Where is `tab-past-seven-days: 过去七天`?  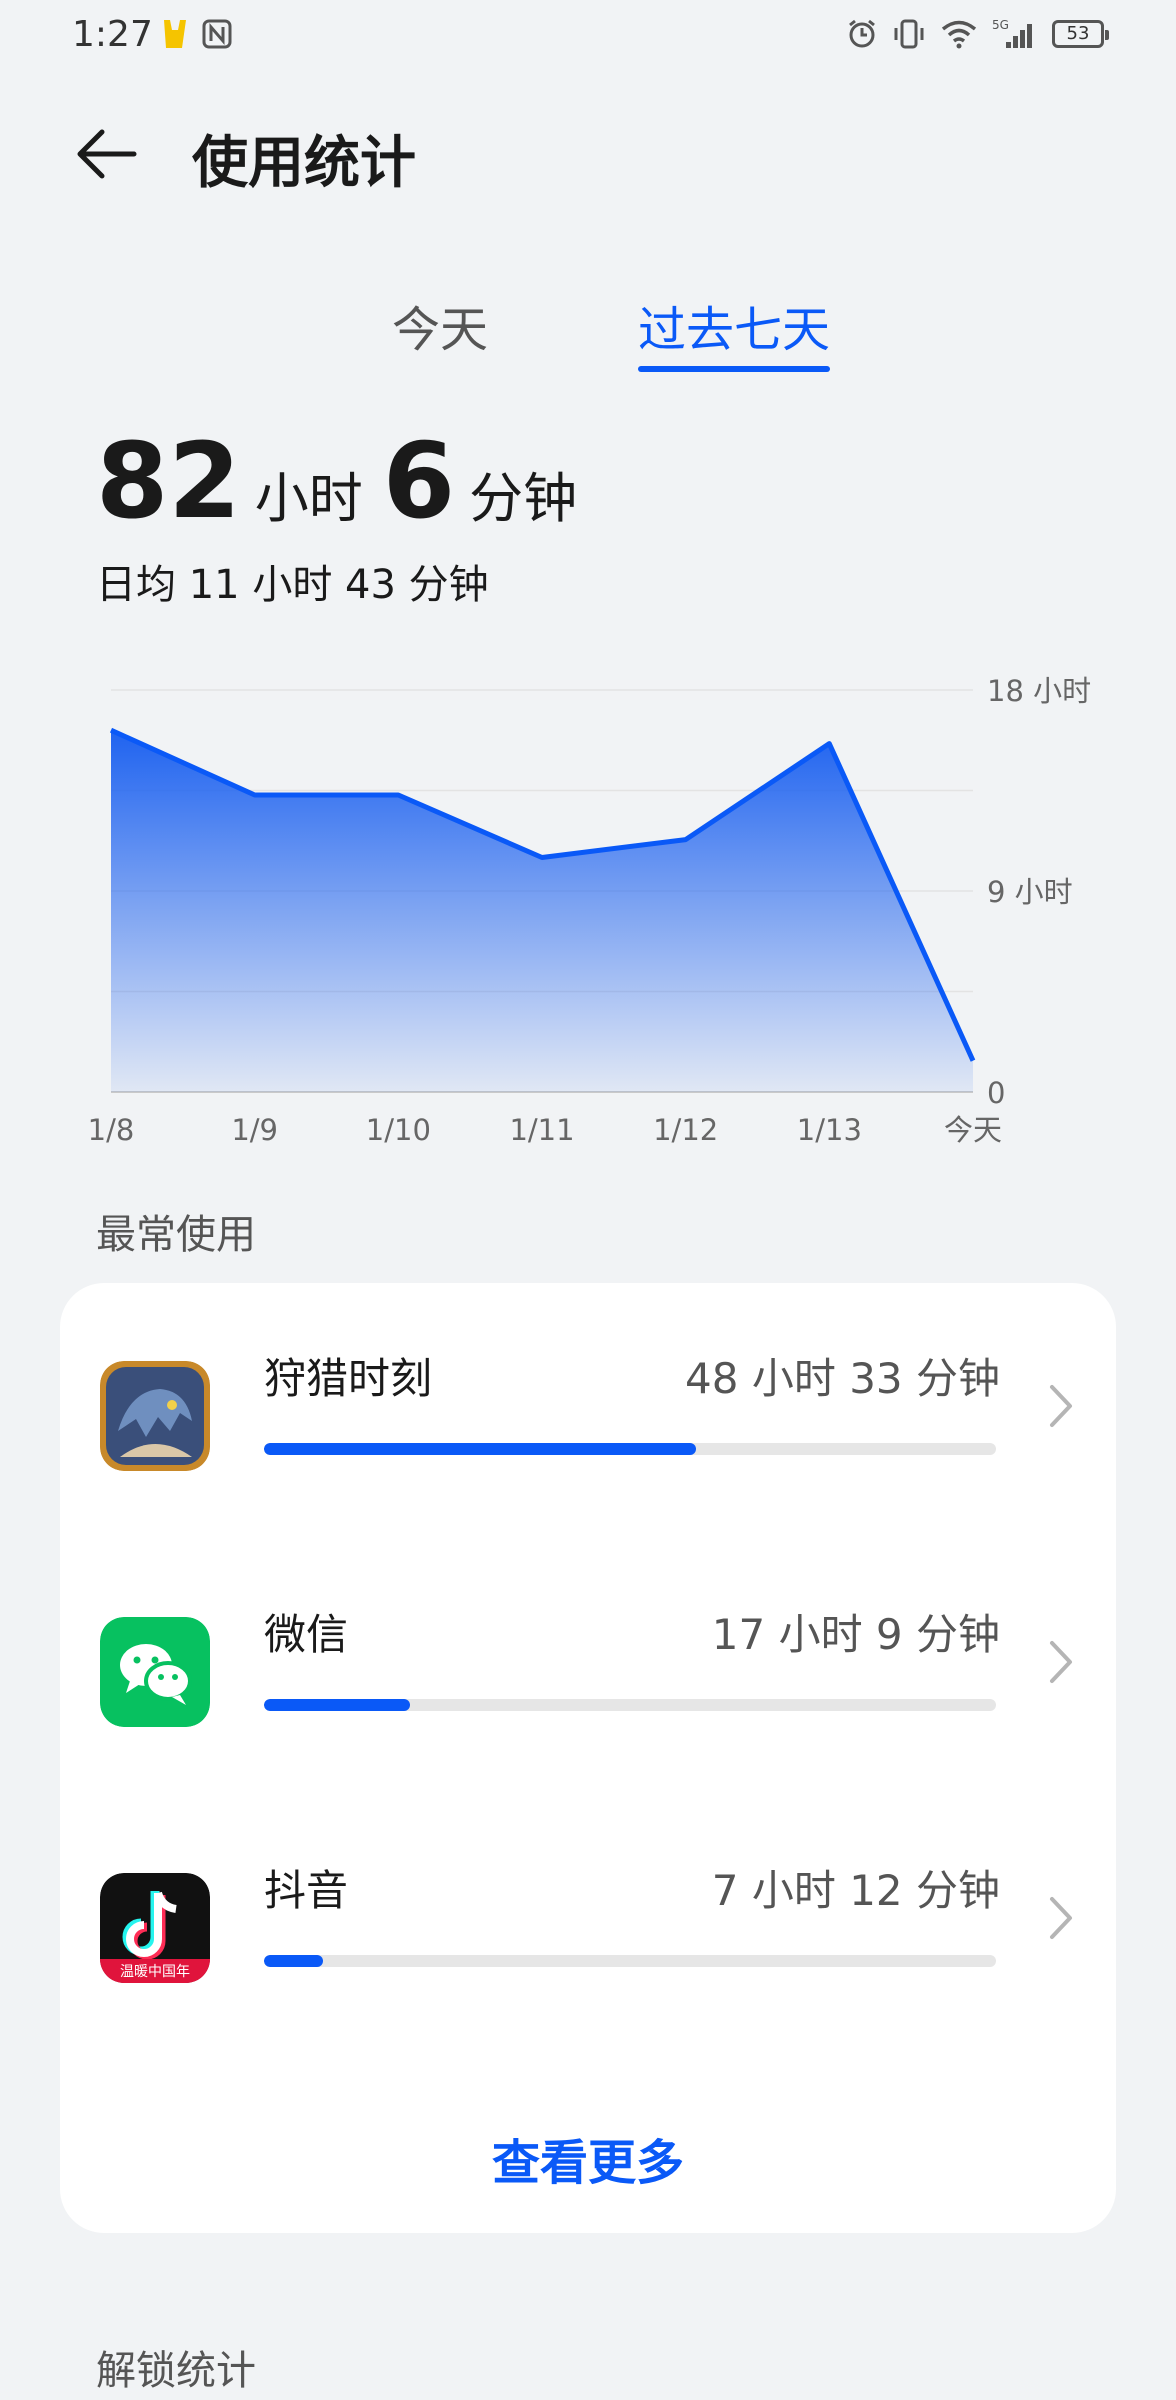
tab-past-seven-days: 过去七天 is located at coordinates (734, 325).